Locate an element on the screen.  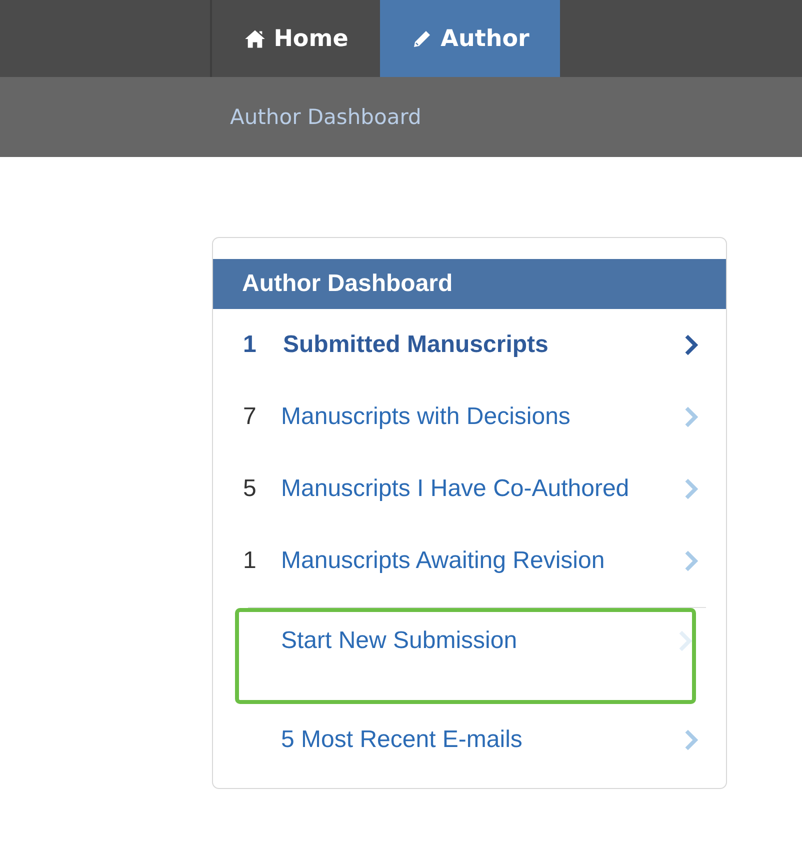
home-icon is located at coordinates (255, 38).